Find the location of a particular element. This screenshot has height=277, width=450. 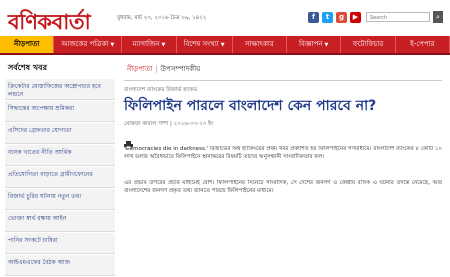

nav-item-3: বিশেষ সংখ্যা ▼ is located at coordinates (205, 44).